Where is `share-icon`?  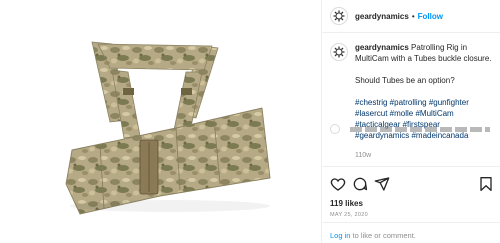
share-icon is located at coordinates (382, 184).